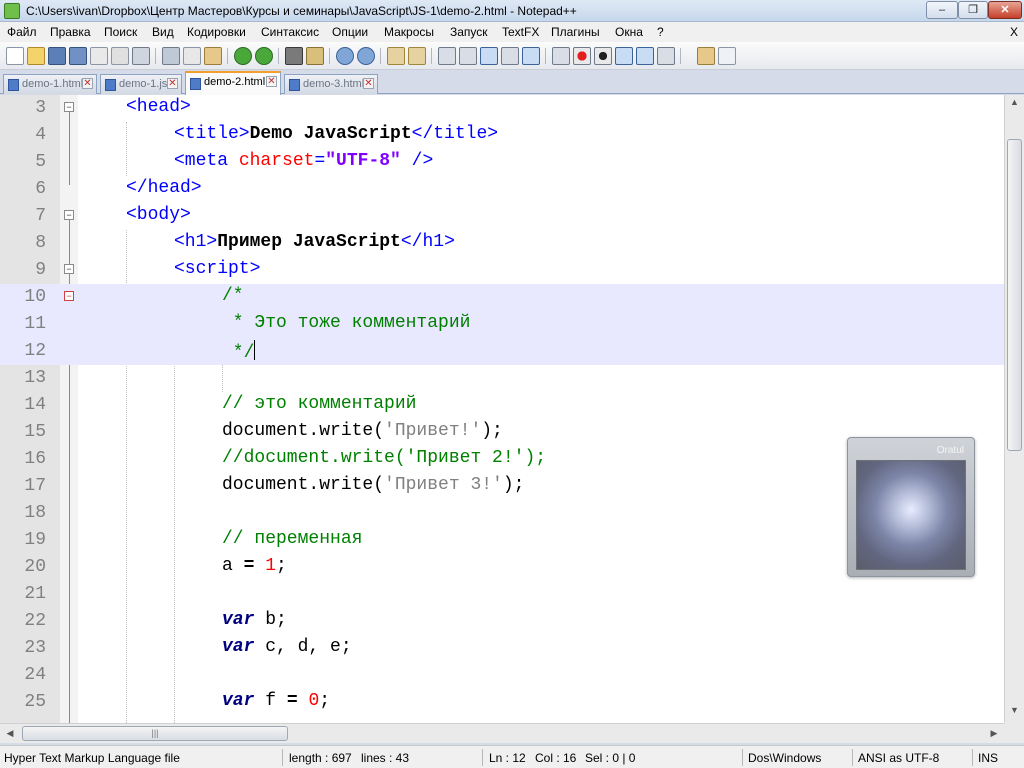 This screenshot has height=768, width=1024. Describe the element at coordinates (531, 56) in the screenshot. I see `unfold-icon` at that location.